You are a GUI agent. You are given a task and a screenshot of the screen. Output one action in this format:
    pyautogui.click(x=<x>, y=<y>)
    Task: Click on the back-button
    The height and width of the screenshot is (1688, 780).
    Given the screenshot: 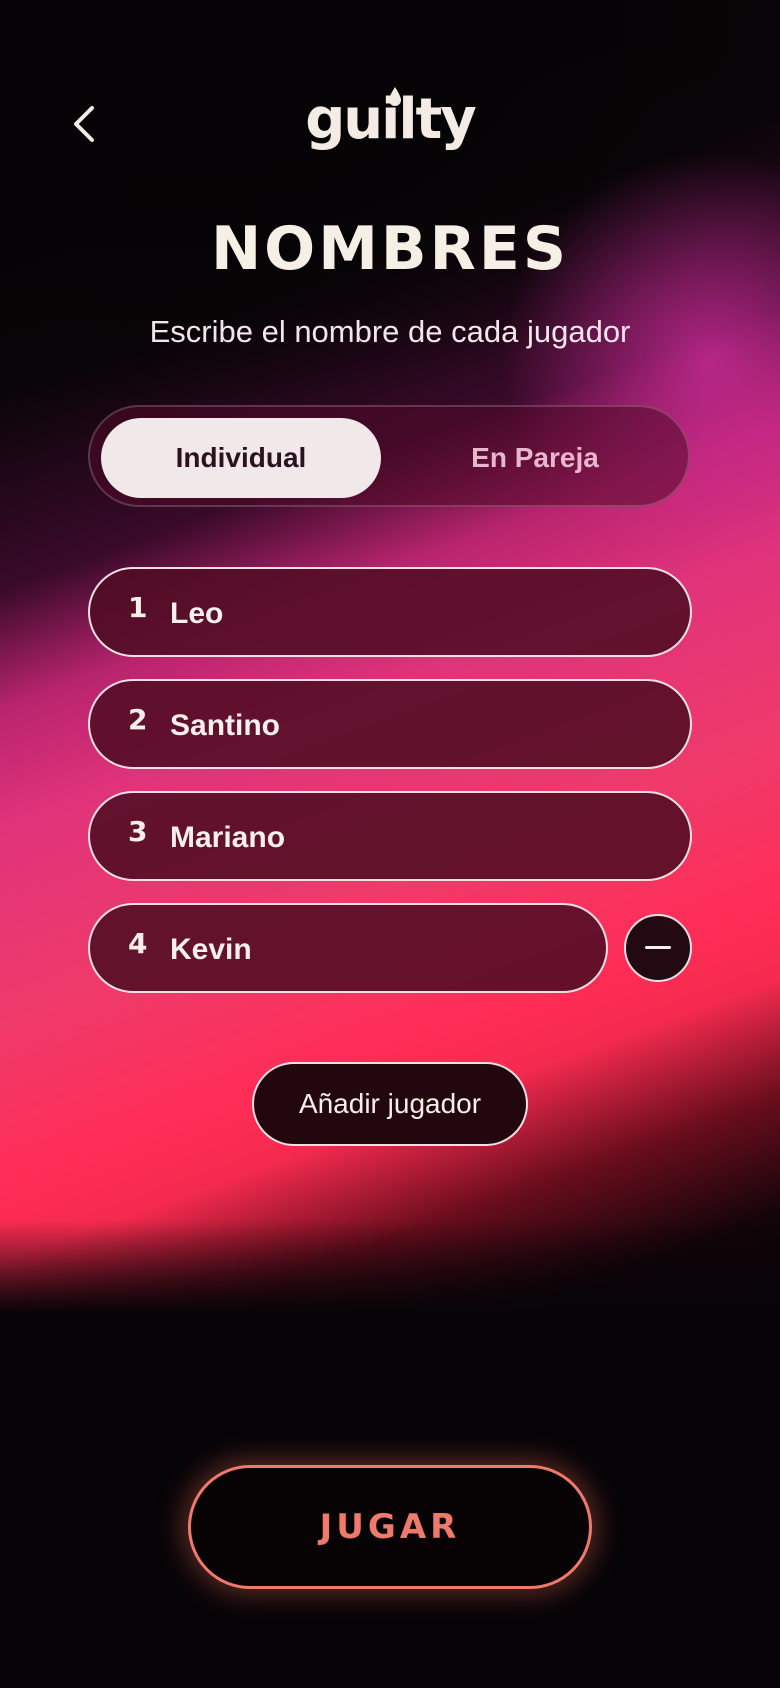 What is the action you would take?
    pyautogui.click(x=84, y=124)
    